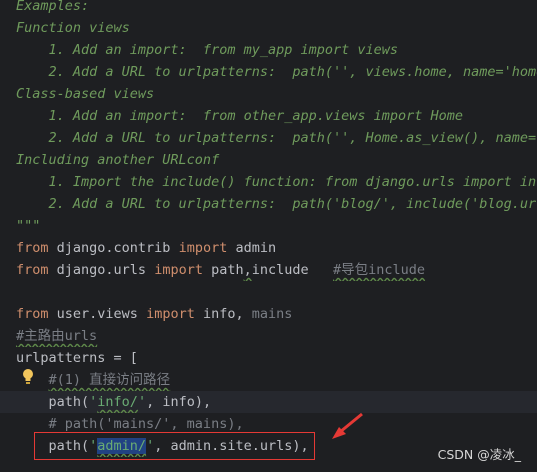 The height and width of the screenshot is (472, 537). What do you see at coordinates (268, 28) in the screenshot?
I see `code-line: Function views` at bounding box center [268, 28].